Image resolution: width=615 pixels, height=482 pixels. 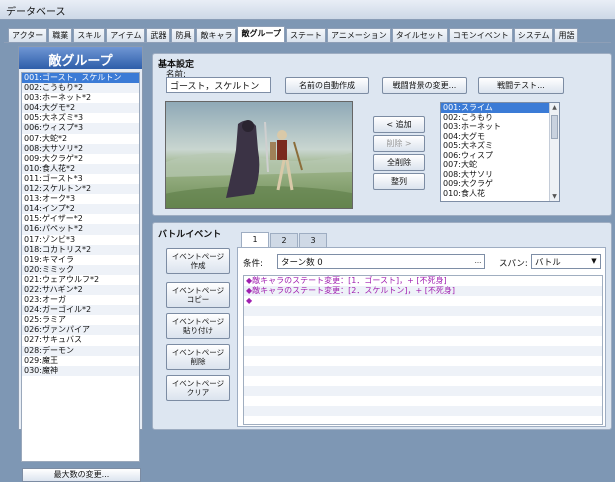 I want to click on tab-8: ステート, so click(x=306, y=35).